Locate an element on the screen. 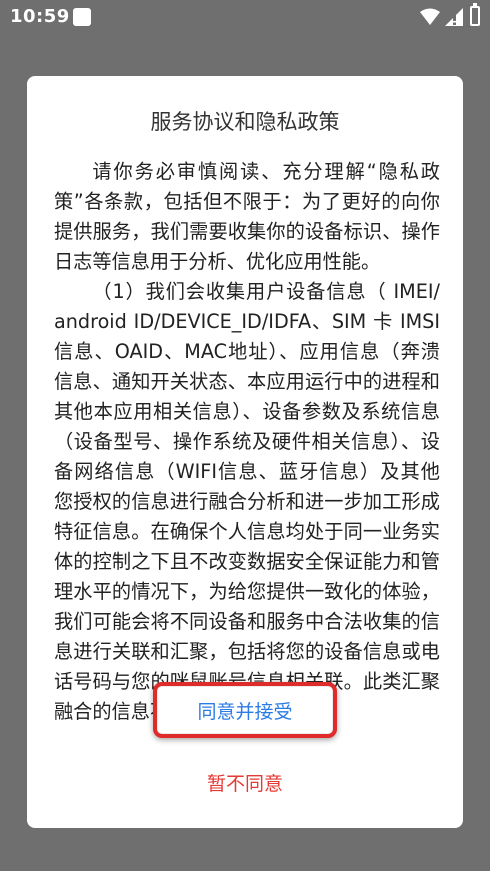 This screenshot has height=871, width=490. battery-icon is located at coordinates (475, 14).